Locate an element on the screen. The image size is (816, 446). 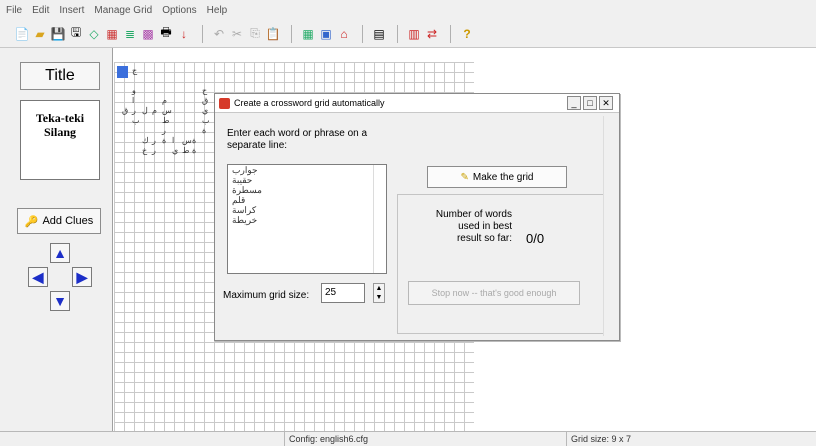
stop-button: Stop now -- that's good enough is located at coordinates (494, 293).